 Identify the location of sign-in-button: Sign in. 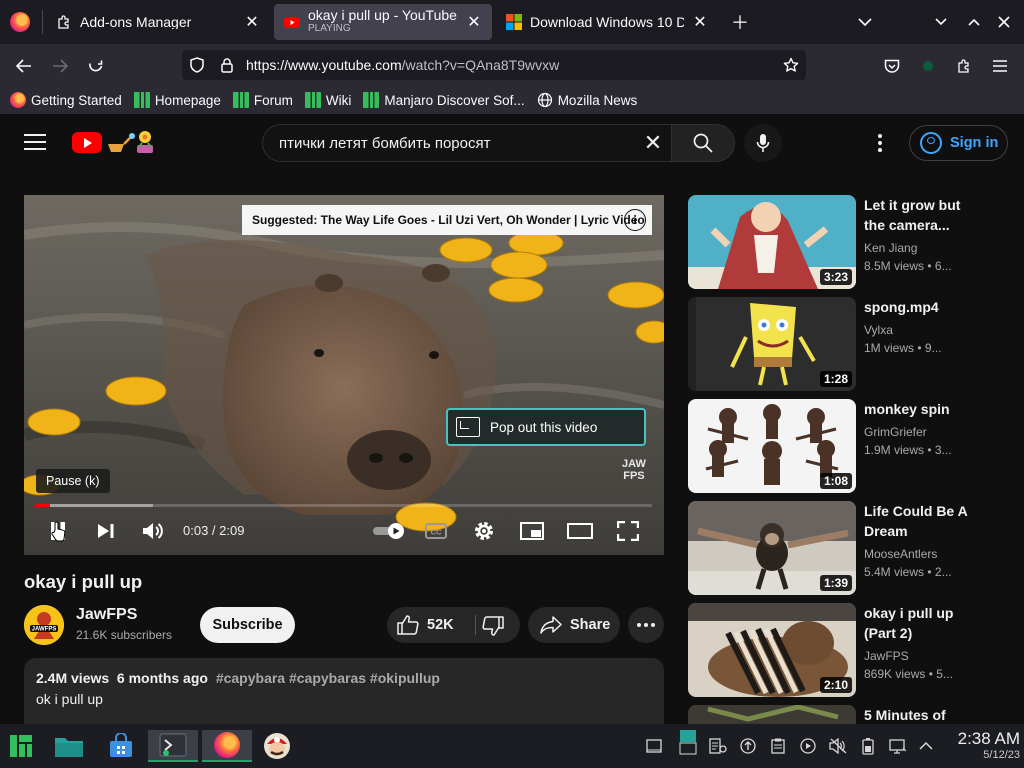
(958, 143).